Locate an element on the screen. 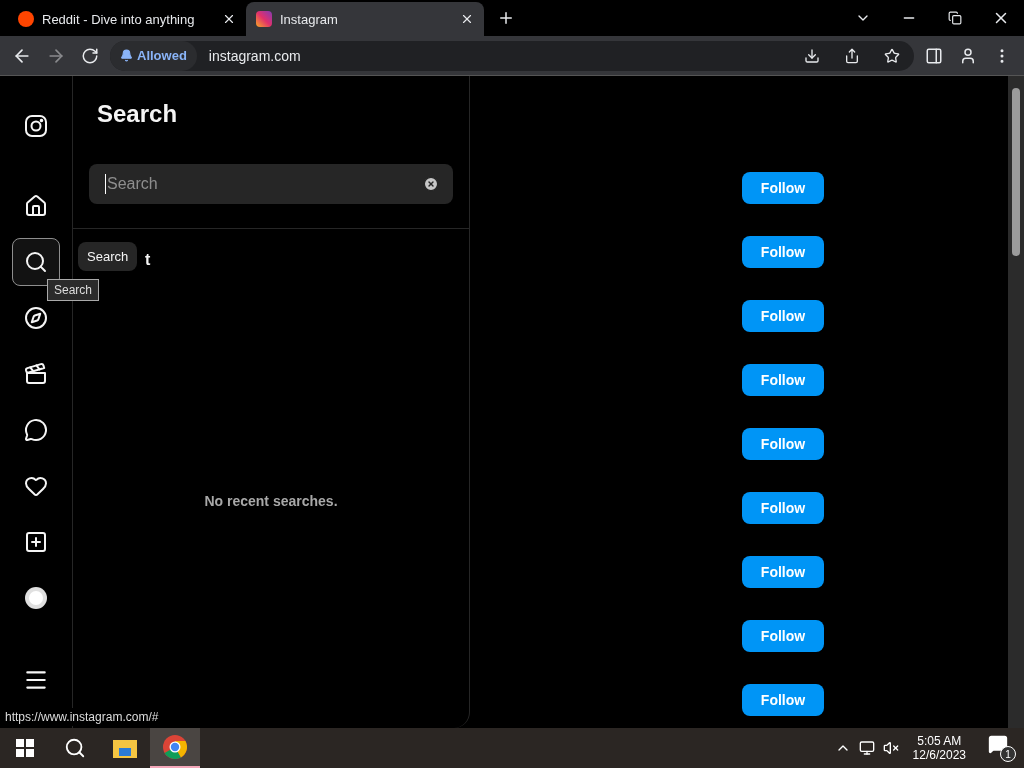 This screenshot has height=768, width=1024. create-icon is located at coordinates (36, 542).